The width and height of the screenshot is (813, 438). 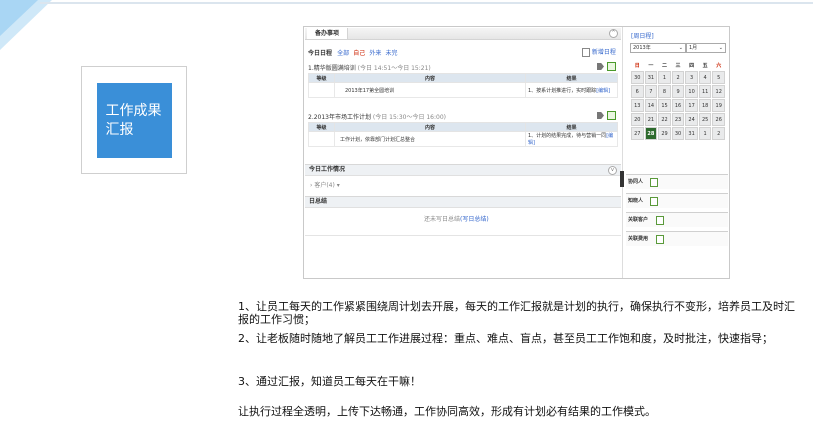 What do you see at coordinates (692, 65) in the screenshot?
I see `weekday-header: 四` at bounding box center [692, 65].